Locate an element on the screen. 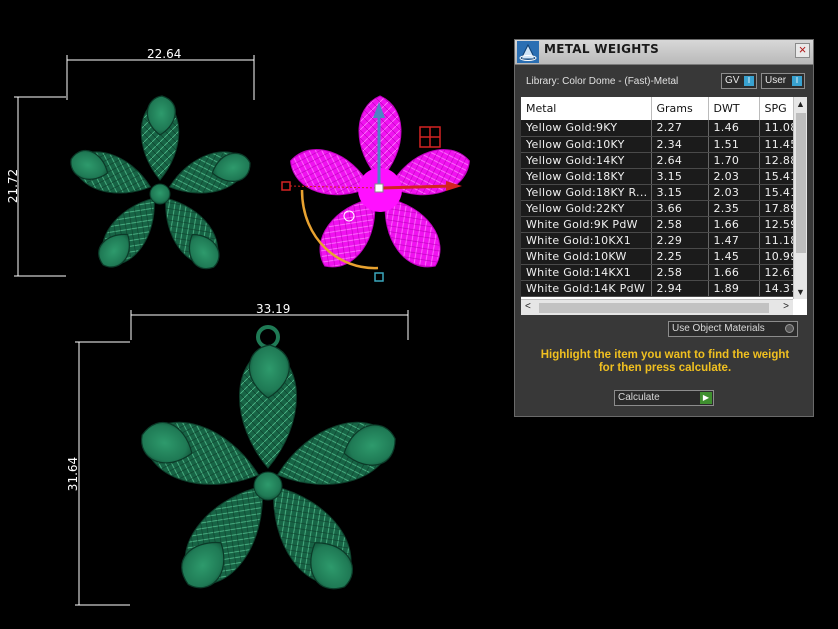  calculate-label: Calculate is located at coordinates (639, 397).